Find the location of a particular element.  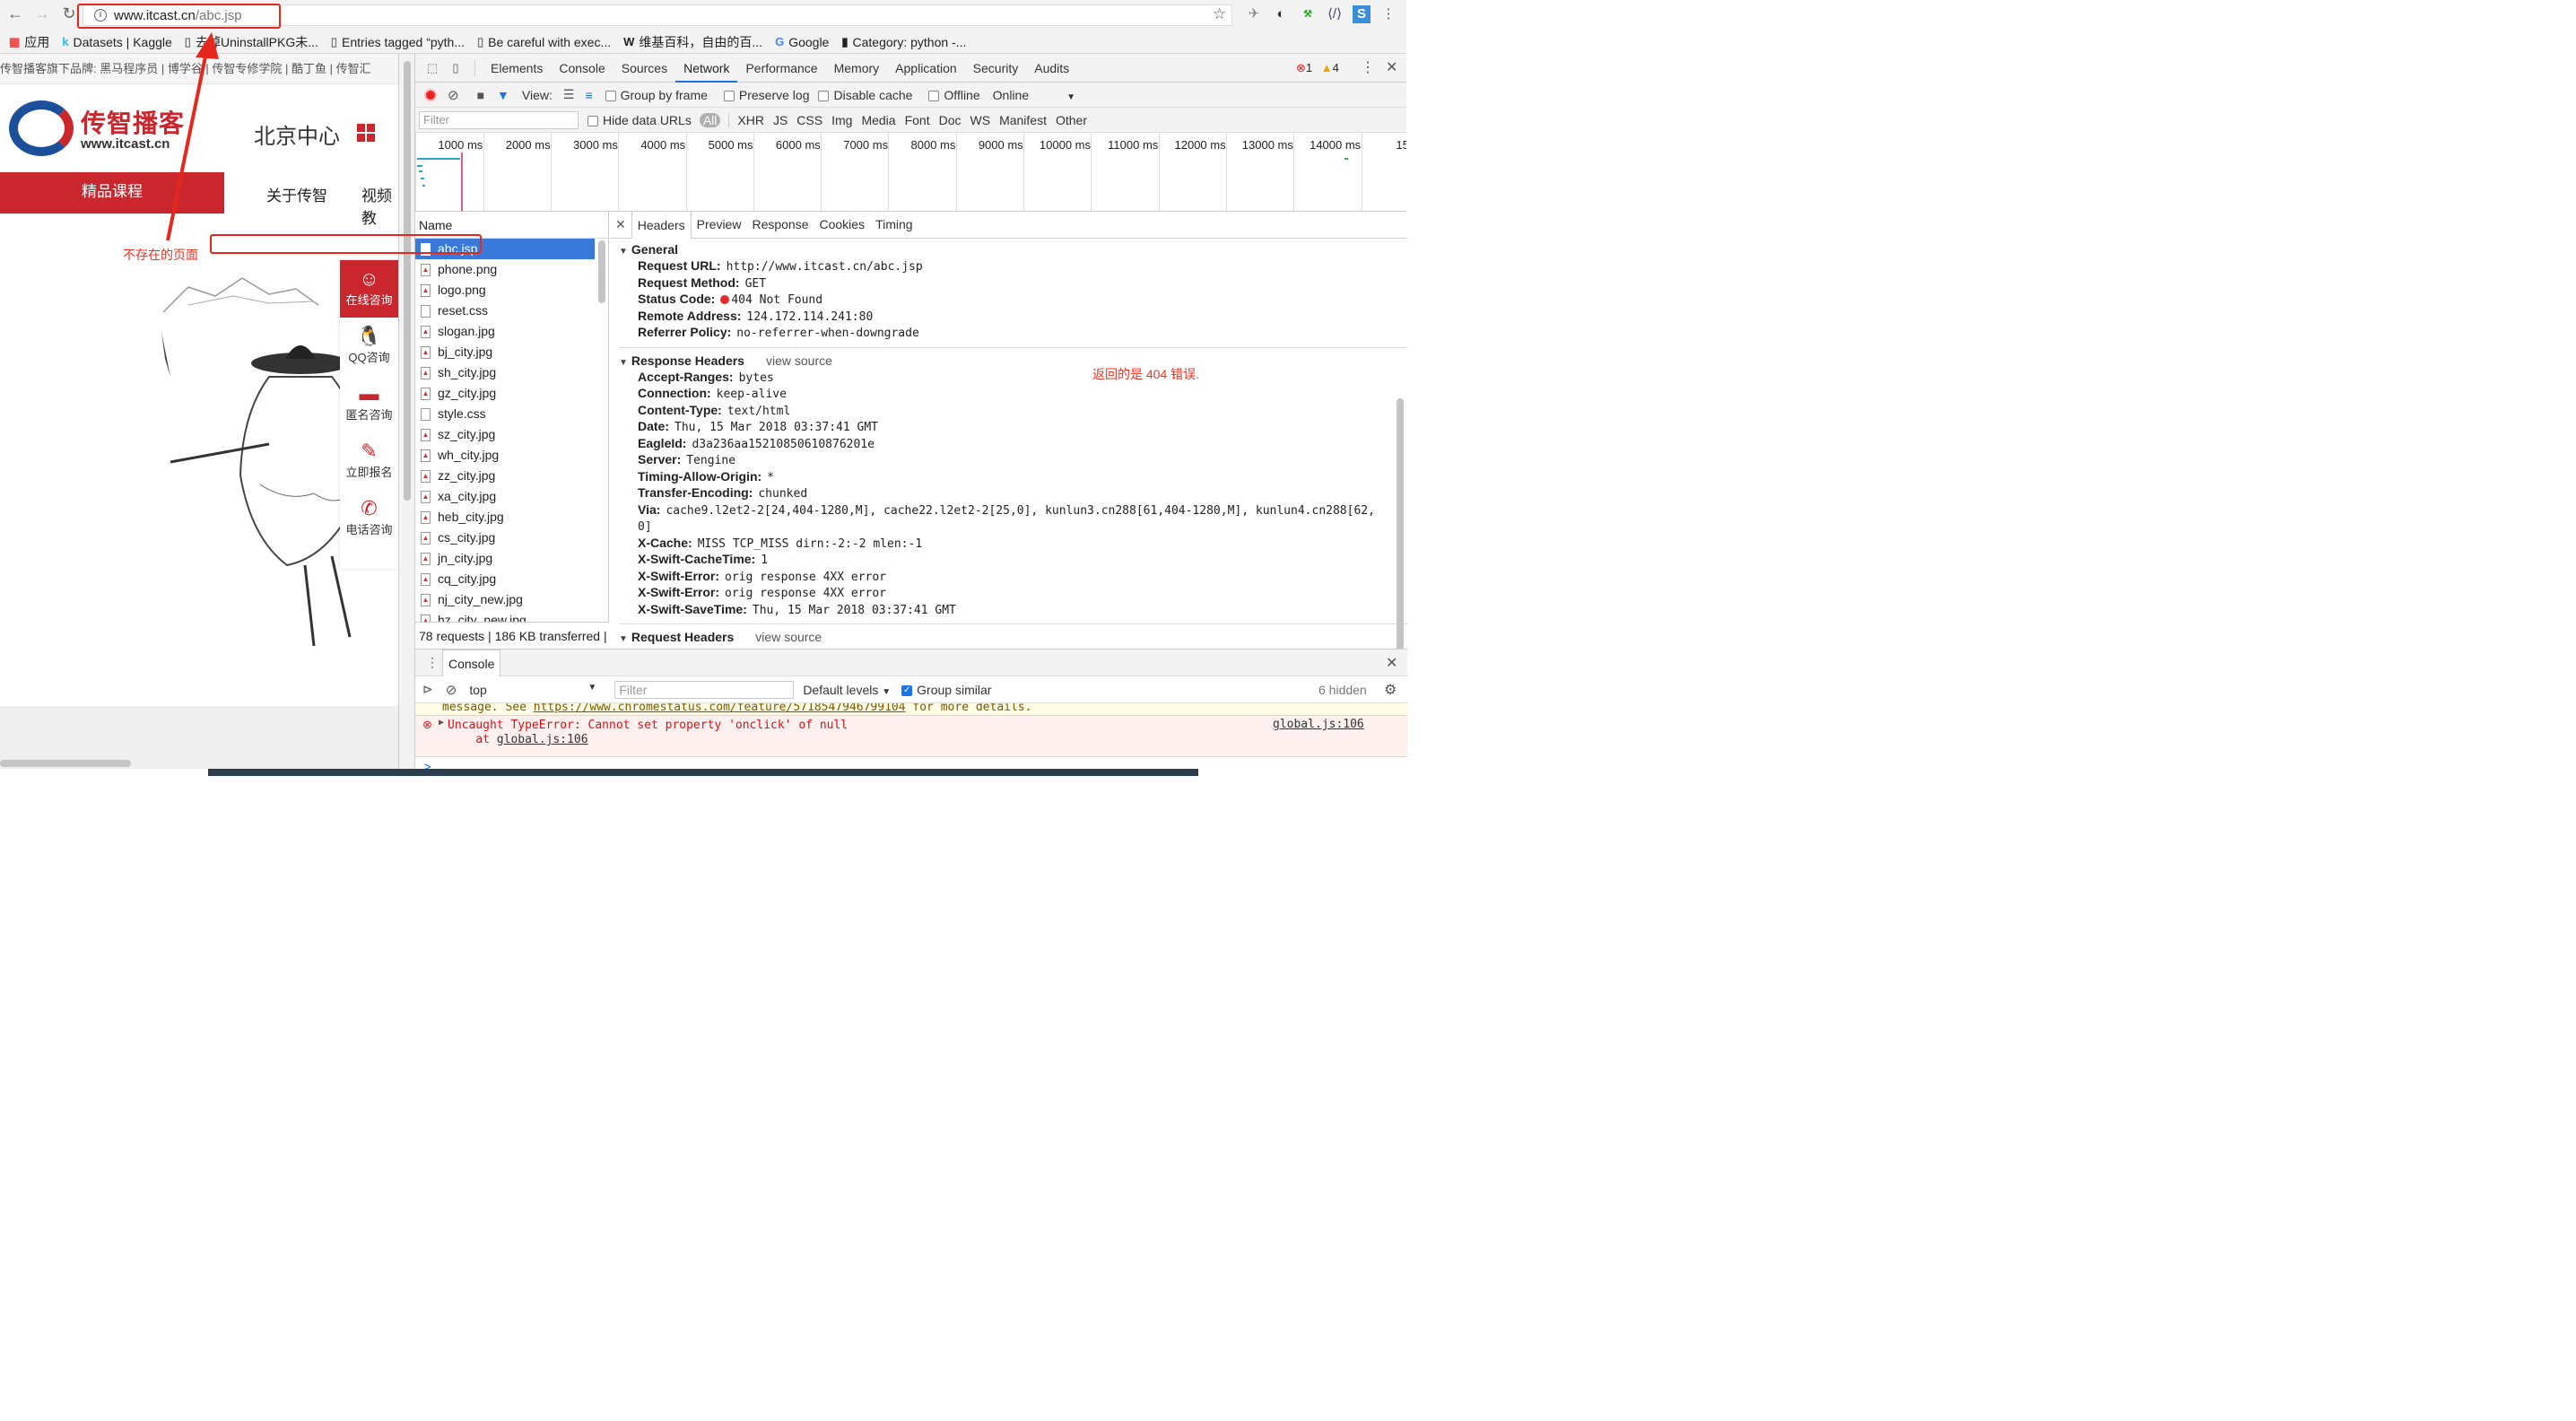

phone-consult-button: ✆ 电话咨询 is located at coordinates (369, 518).